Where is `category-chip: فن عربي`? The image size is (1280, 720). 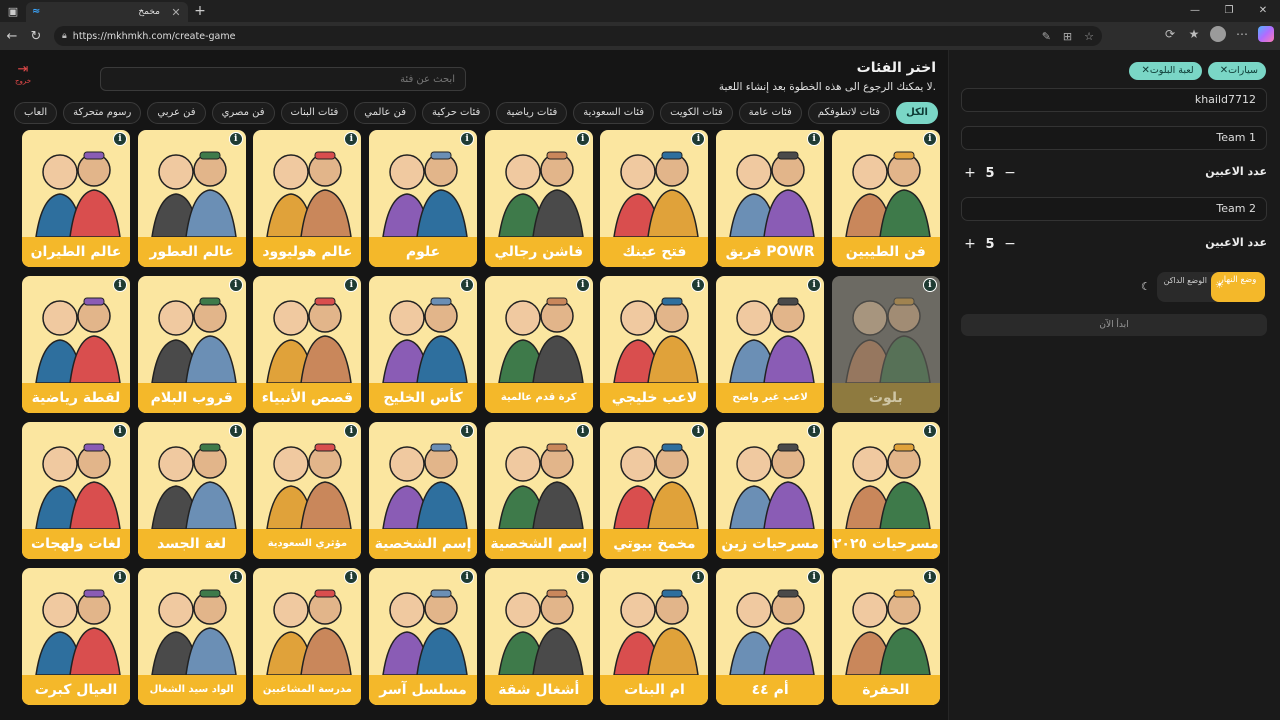 category-chip: فن عربي is located at coordinates (176, 113).